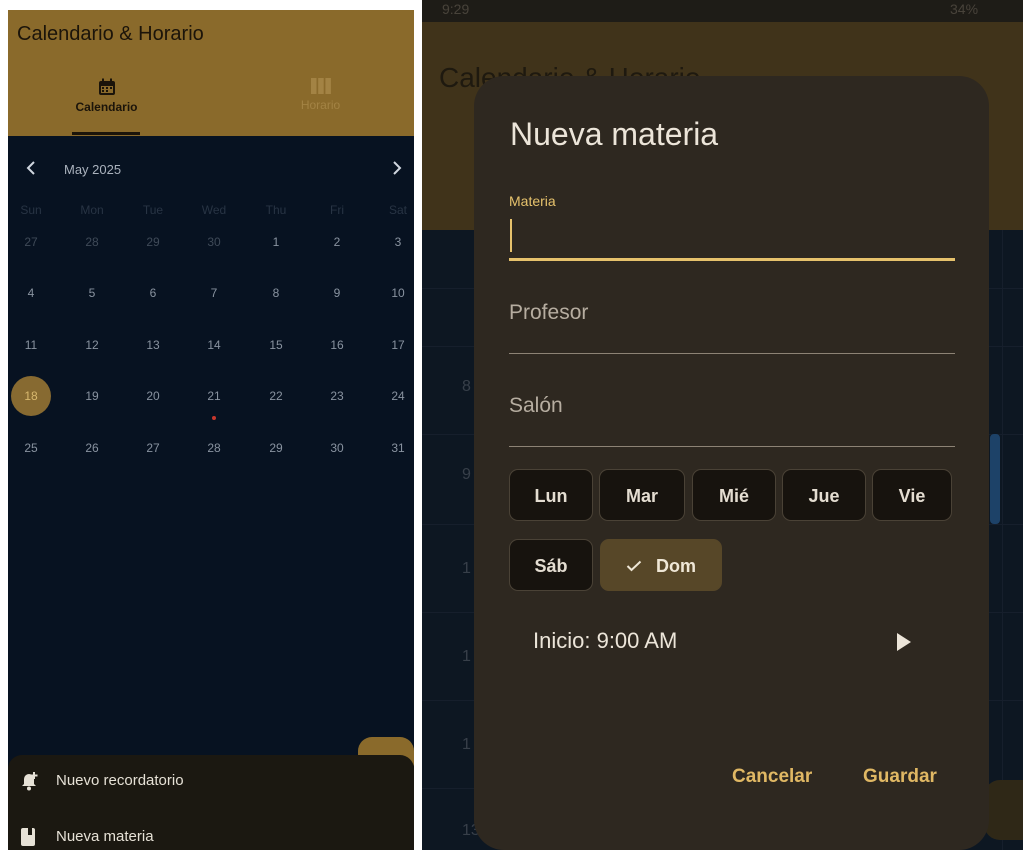  Describe the element at coordinates (734, 495) in the screenshot. I see `day-chip-mie: Mié` at that location.